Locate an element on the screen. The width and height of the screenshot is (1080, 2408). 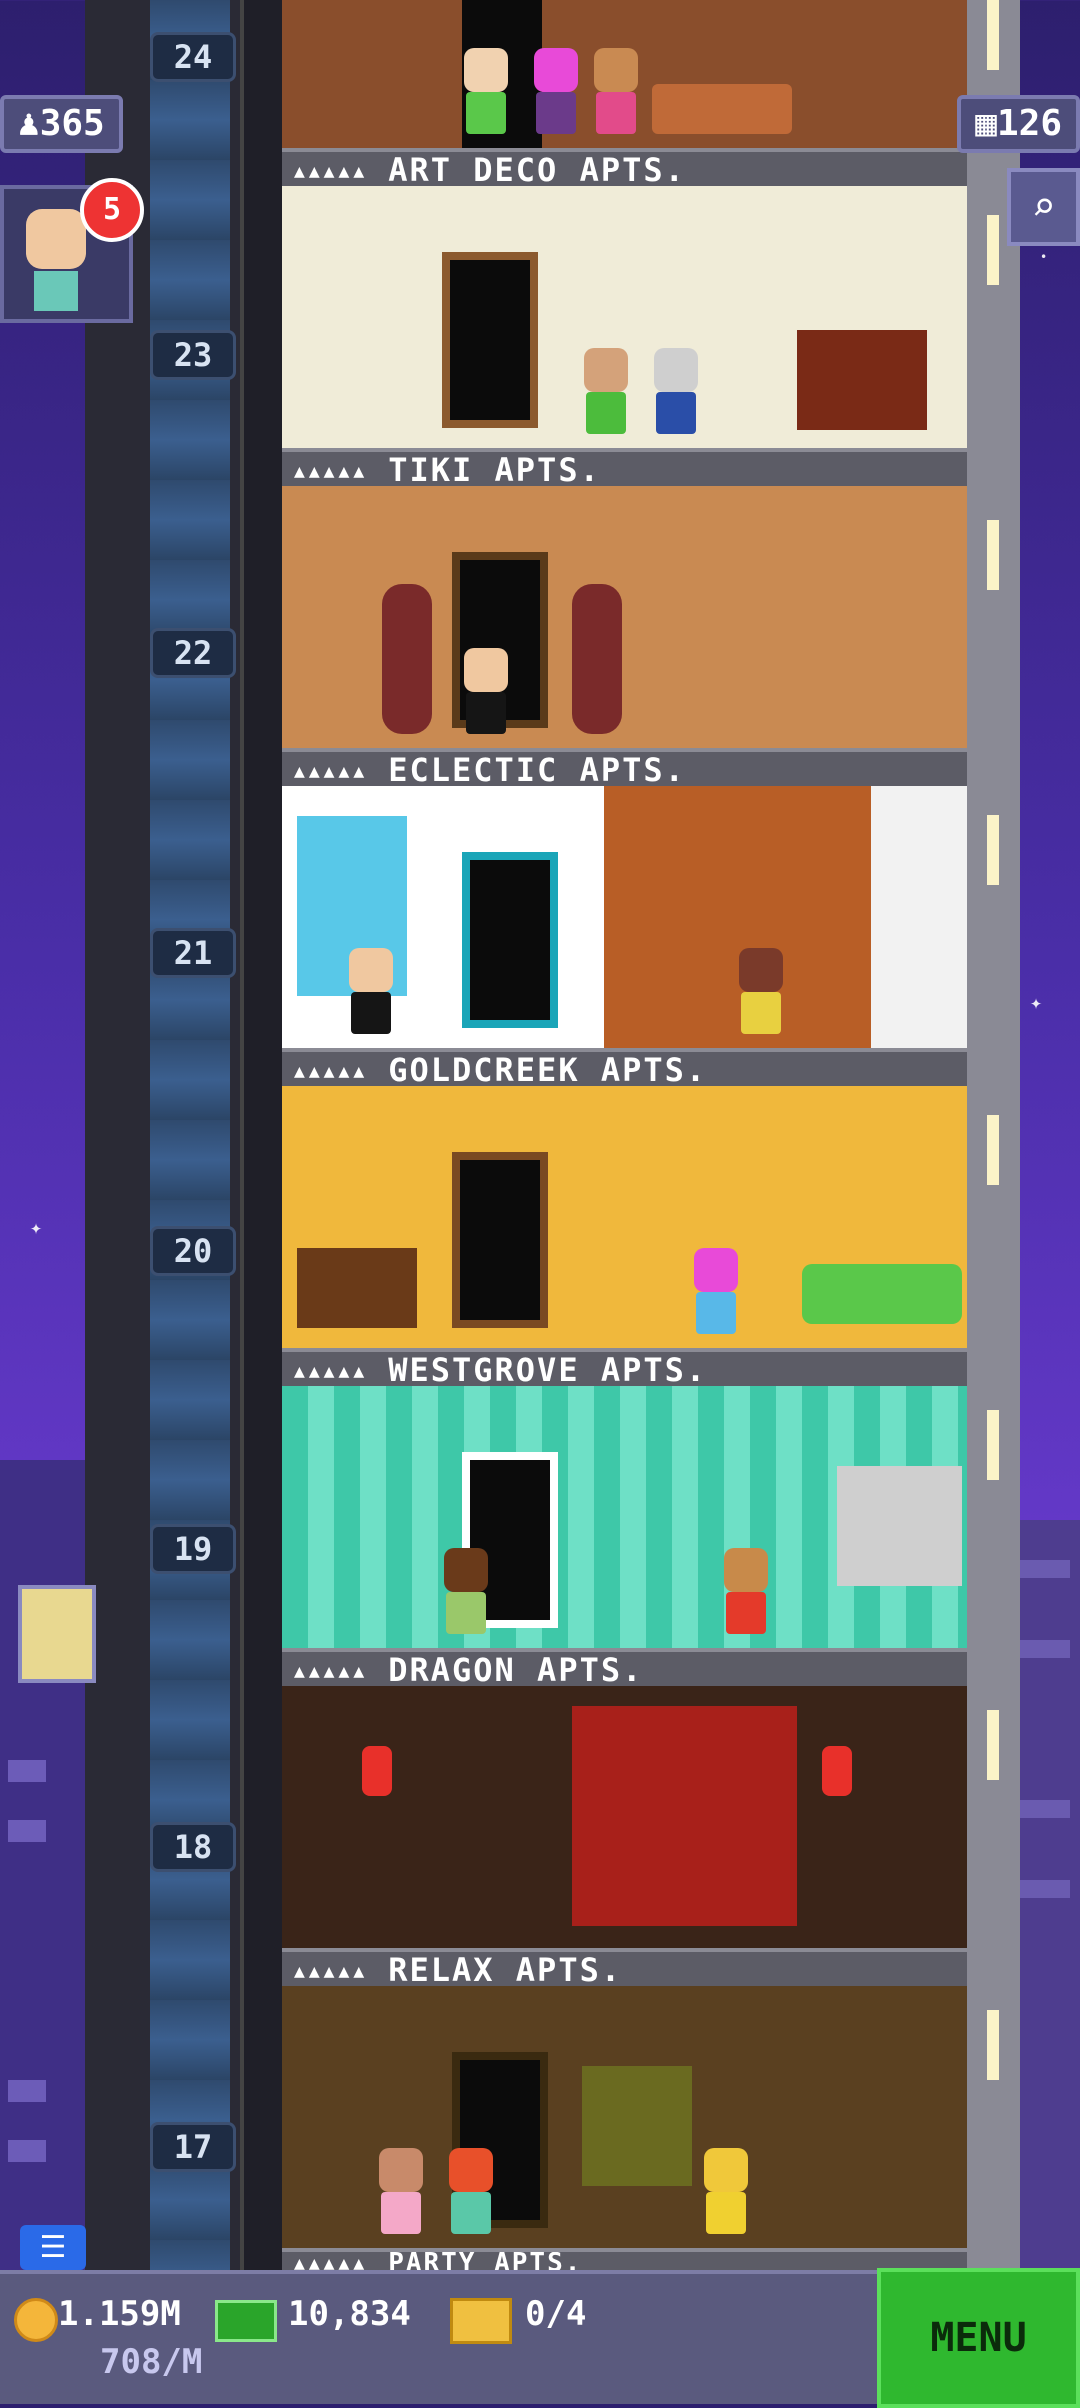
building-icon: ▦ is located at coordinates (986, 123).